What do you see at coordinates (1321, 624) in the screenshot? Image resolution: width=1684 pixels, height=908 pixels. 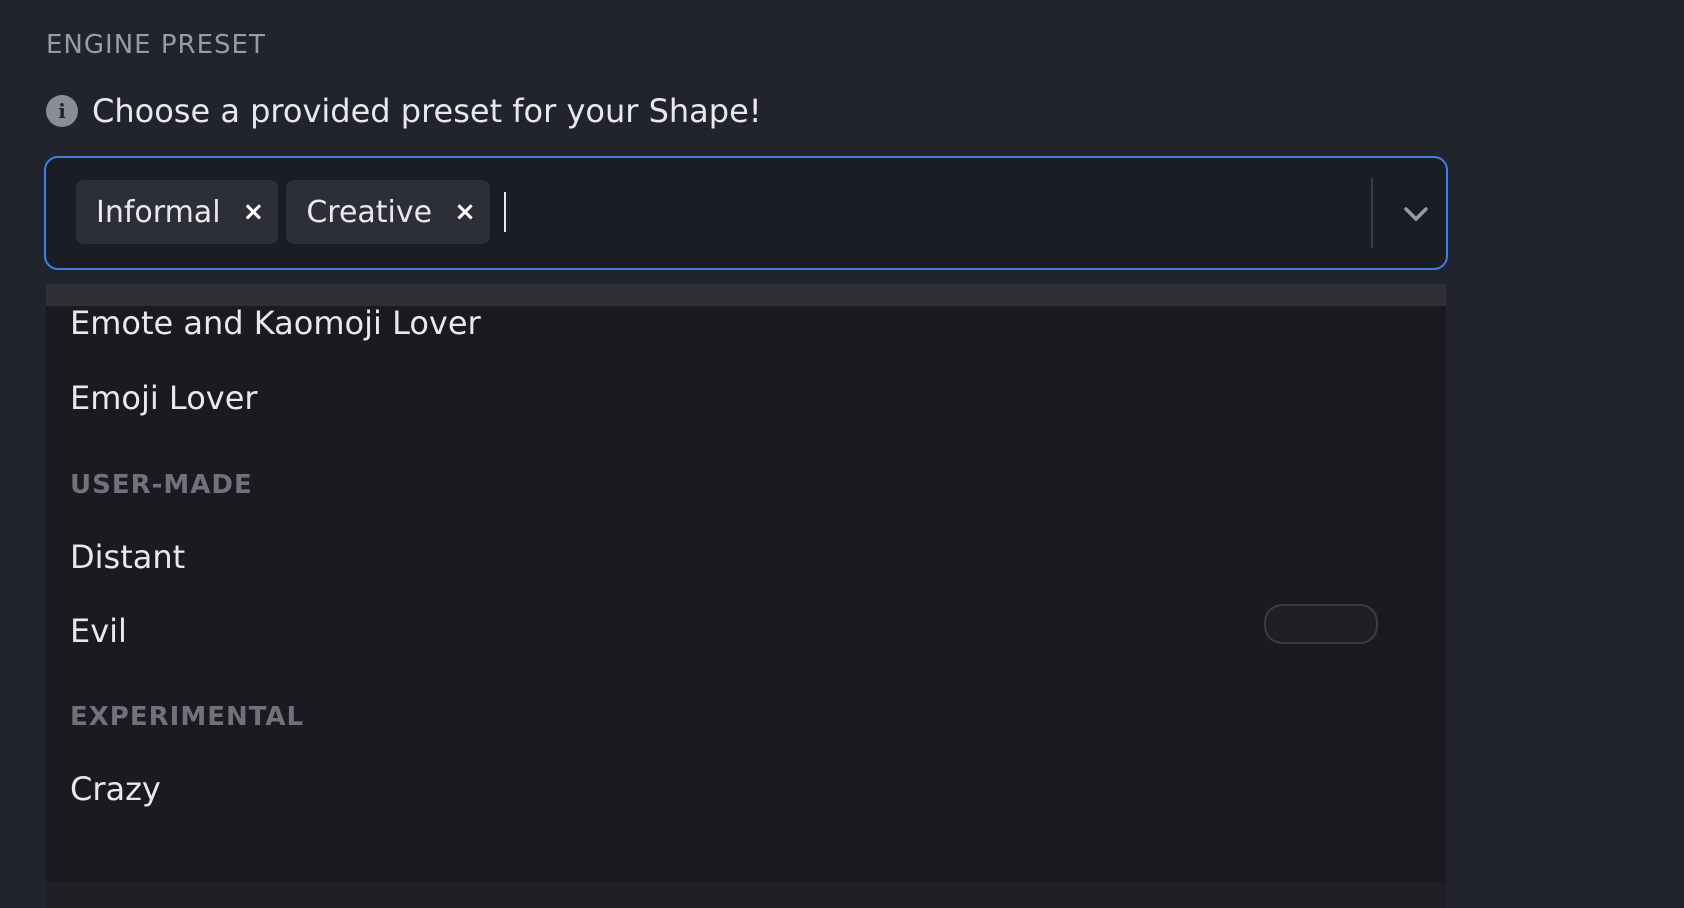 I see `footer-button` at bounding box center [1321, 624].